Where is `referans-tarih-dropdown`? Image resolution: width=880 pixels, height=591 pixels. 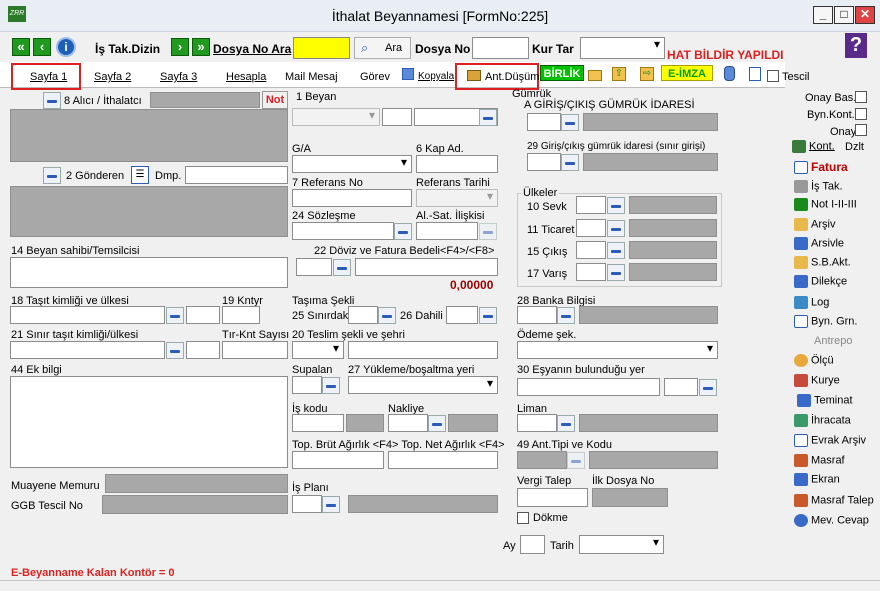 referans-tarih-dropdown is located at coordinates (457, 198).